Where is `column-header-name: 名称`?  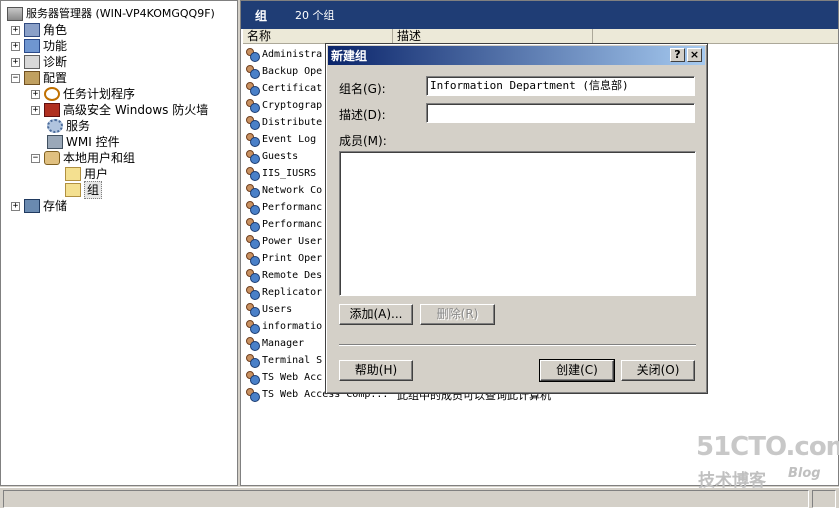 column-header-name: 名称 is located at coordinates (318, 36).